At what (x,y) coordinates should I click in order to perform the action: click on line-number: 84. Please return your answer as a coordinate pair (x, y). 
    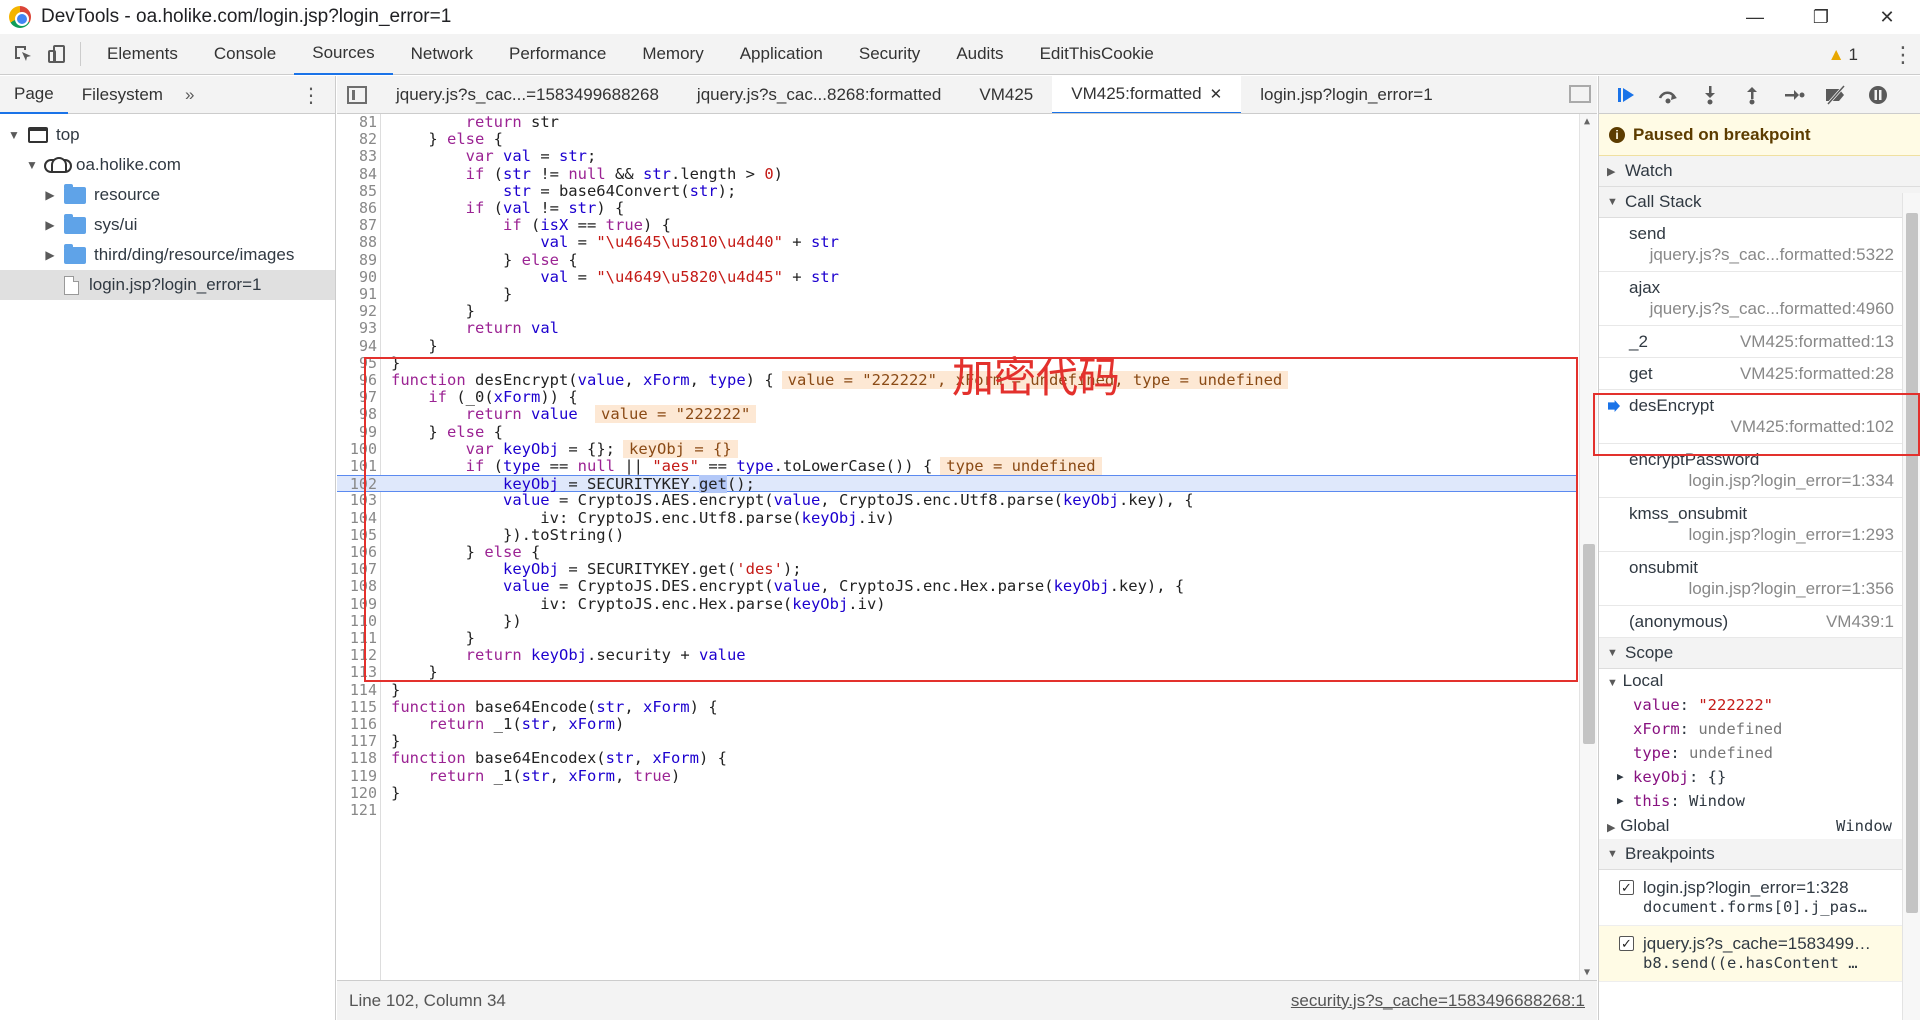
    Looking at the image, I should click on (357, 174).